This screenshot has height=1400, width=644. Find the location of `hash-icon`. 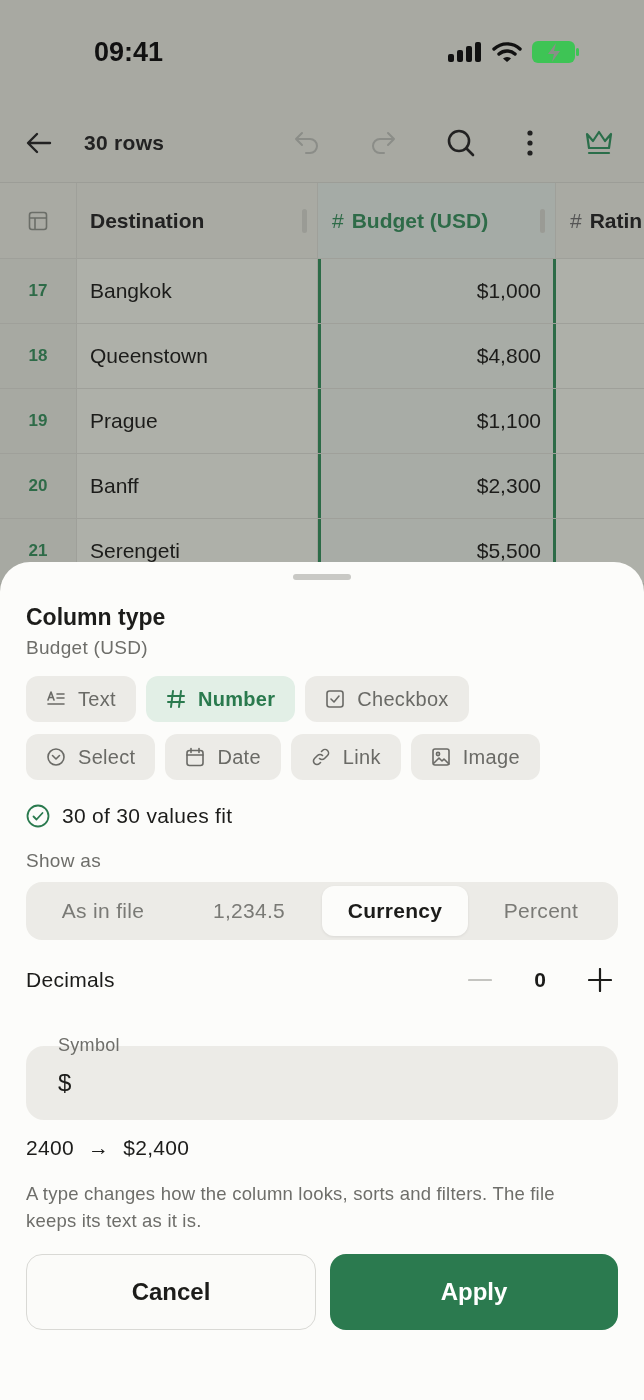

hash-icon is located at coordinates (175, 699).